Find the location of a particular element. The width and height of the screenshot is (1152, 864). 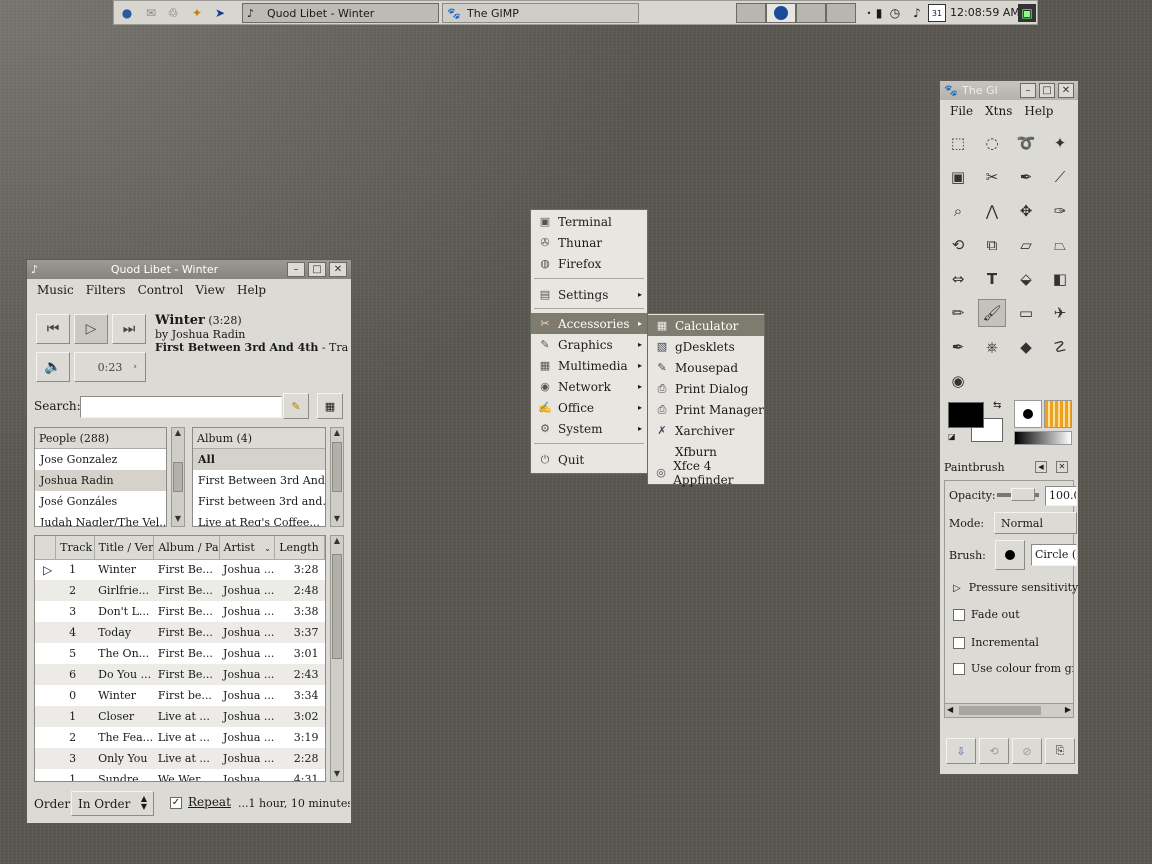

blend-tool: ◧ is located at coordinates (1060, 279).